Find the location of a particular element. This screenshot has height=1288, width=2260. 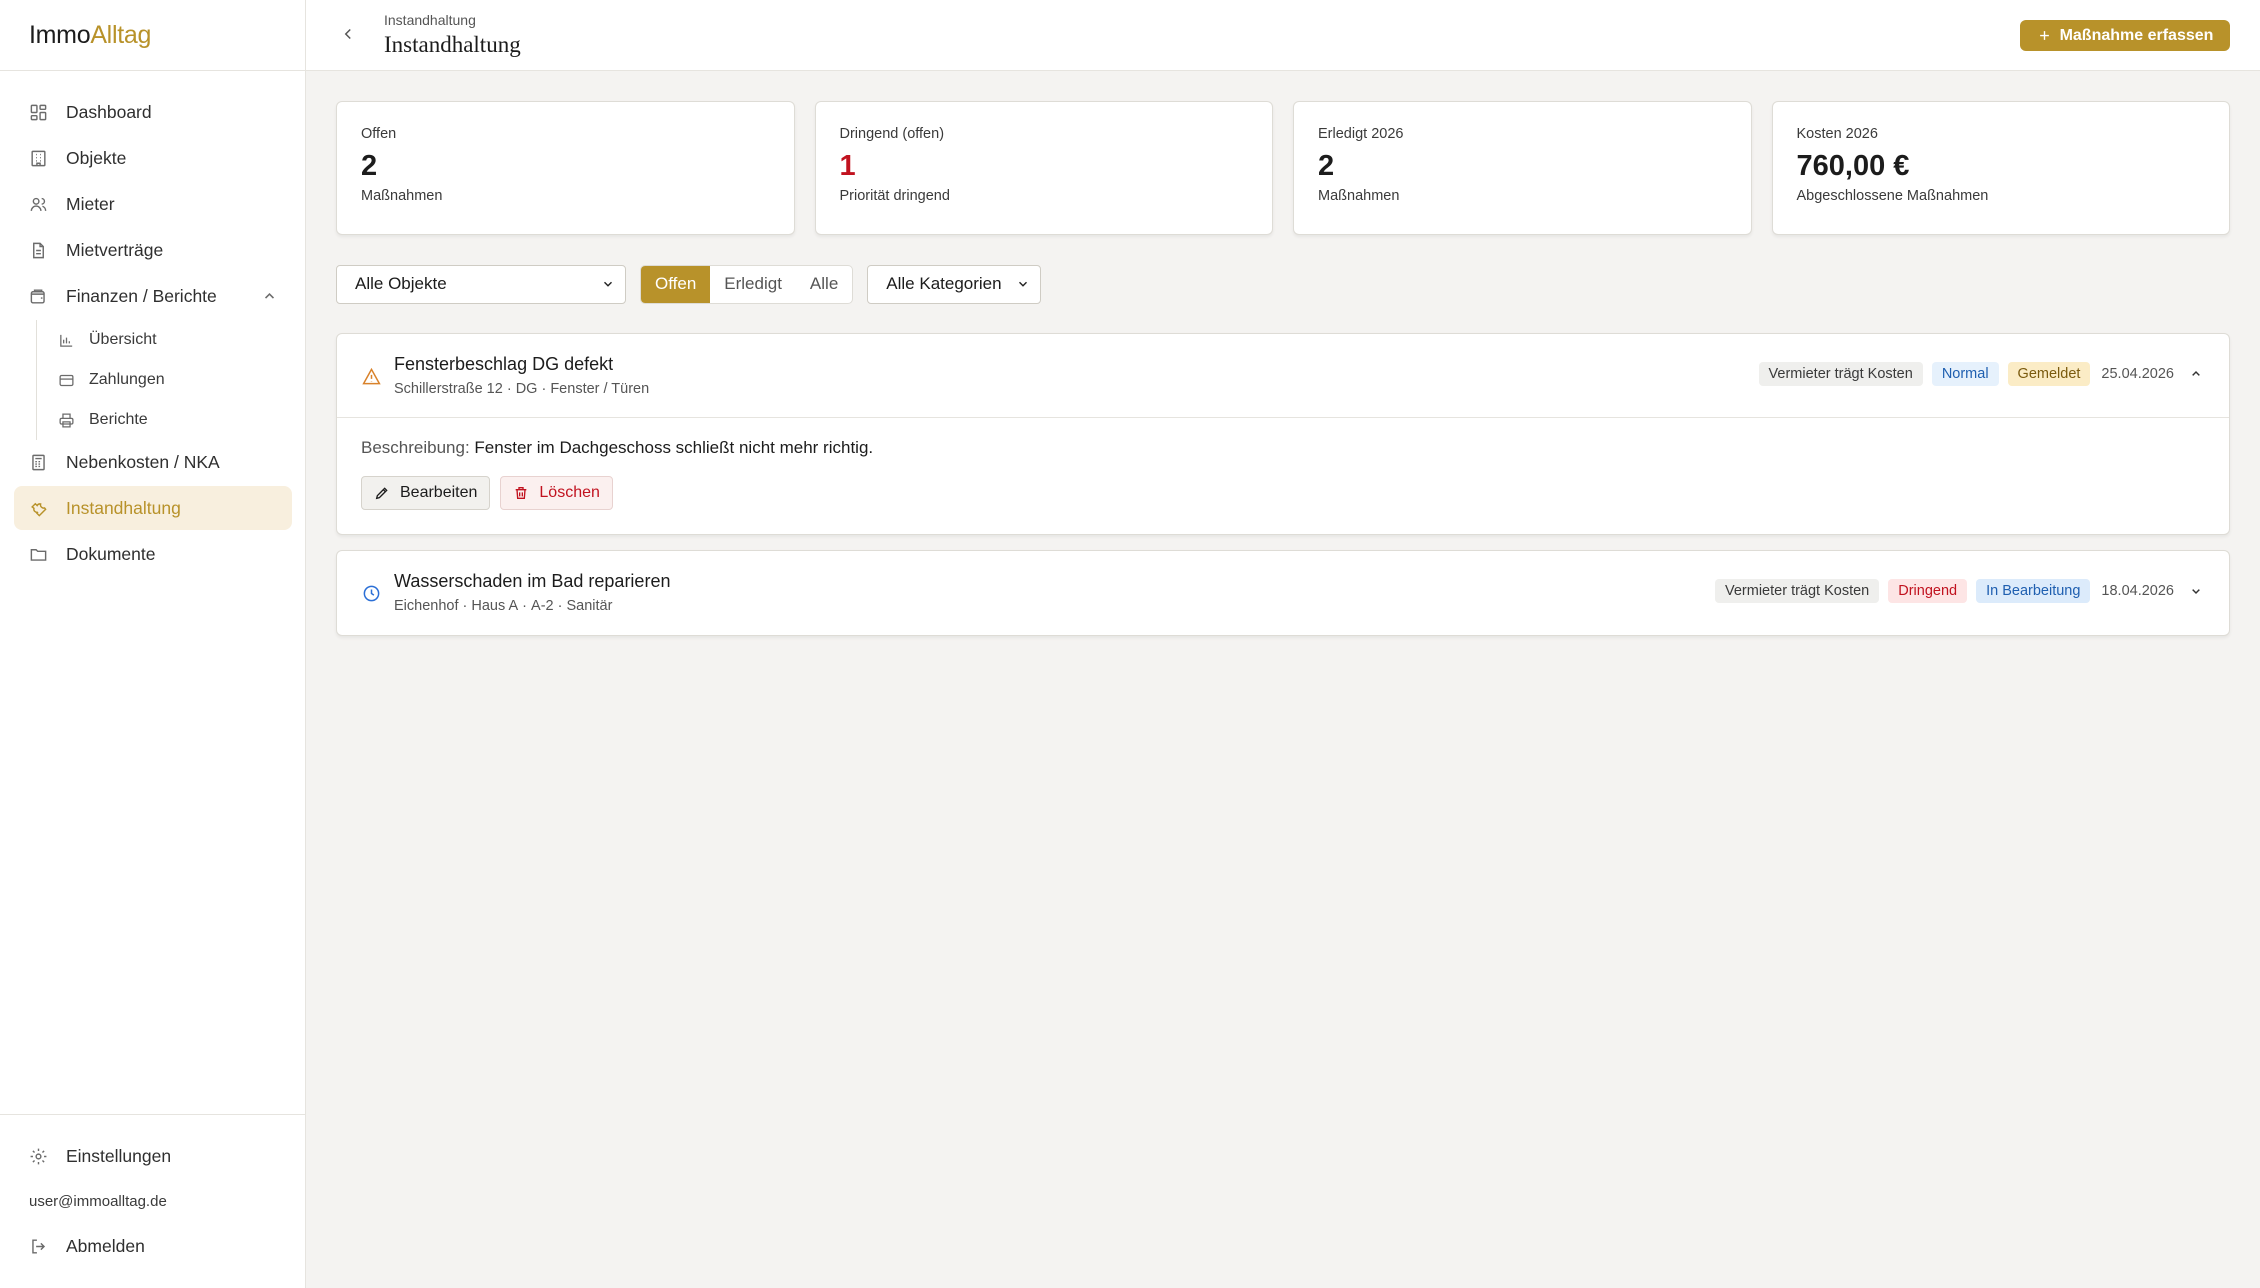

add-measure-button: Maßnahme erfassen is located at coordinates (2125, 35).